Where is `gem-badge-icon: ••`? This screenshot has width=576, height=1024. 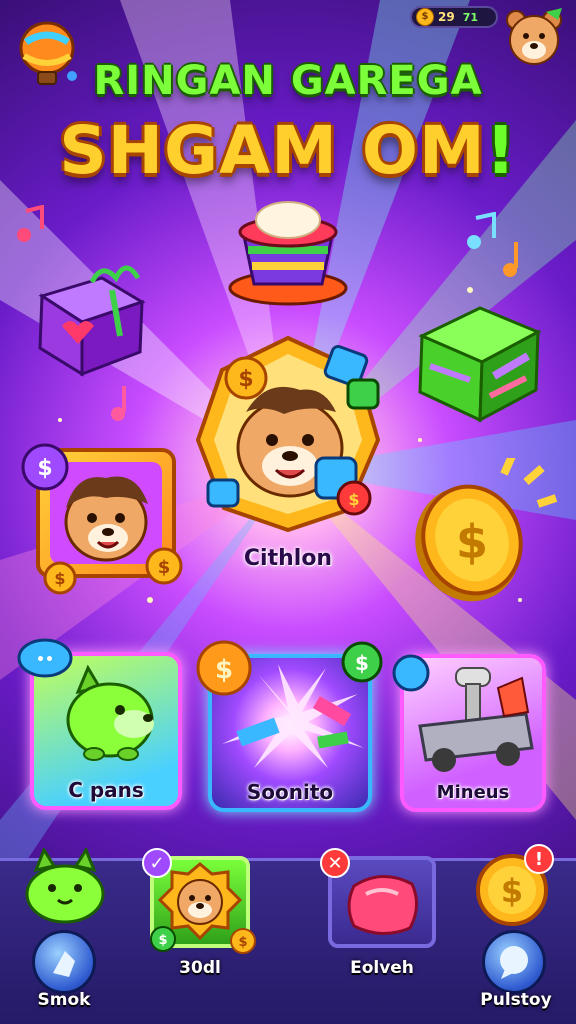 gem-badge-icon: •• is located at coordinates (45, 658).